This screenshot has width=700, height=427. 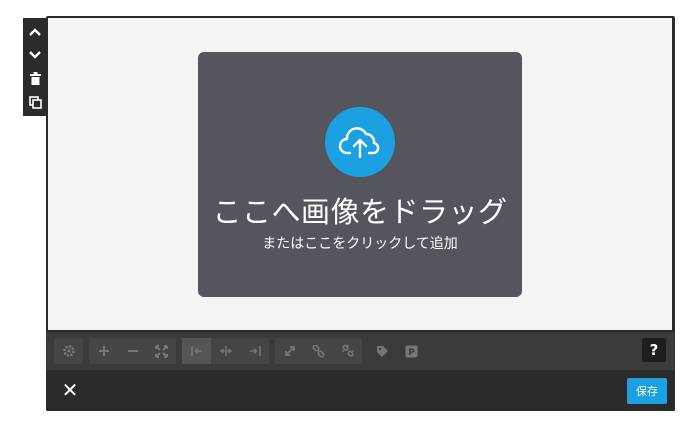 I want to click on align-right-button, so click(x=254, y=351).